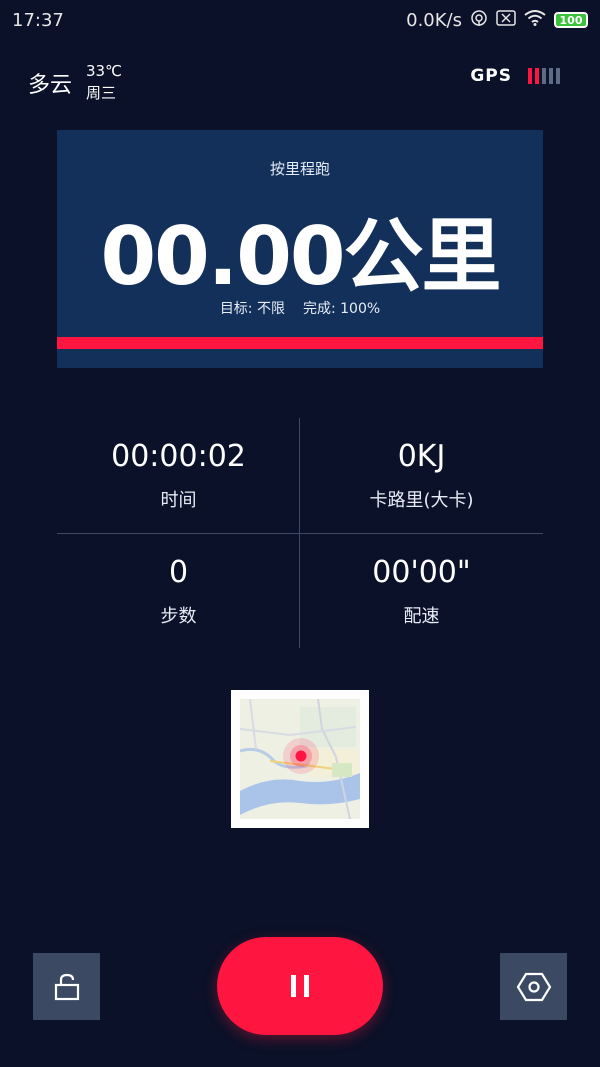 The height and width of the screenshot is (1067, 600). I want to click on run-mode-label: 按里程跑, so click(299, 169).